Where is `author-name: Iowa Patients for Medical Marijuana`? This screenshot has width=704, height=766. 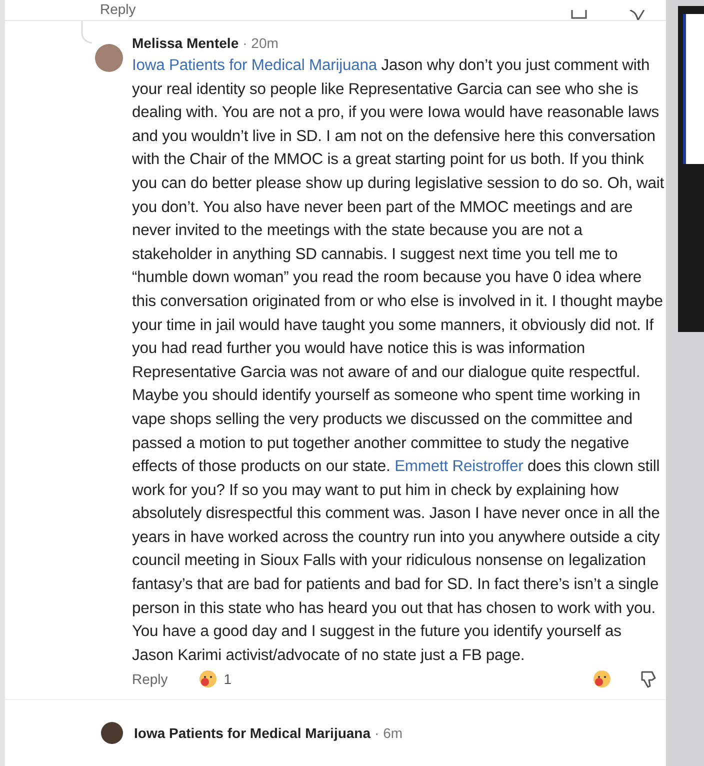 author-name: Iowa Patients for Medical Marijuana is located at coordinates (252, 733).